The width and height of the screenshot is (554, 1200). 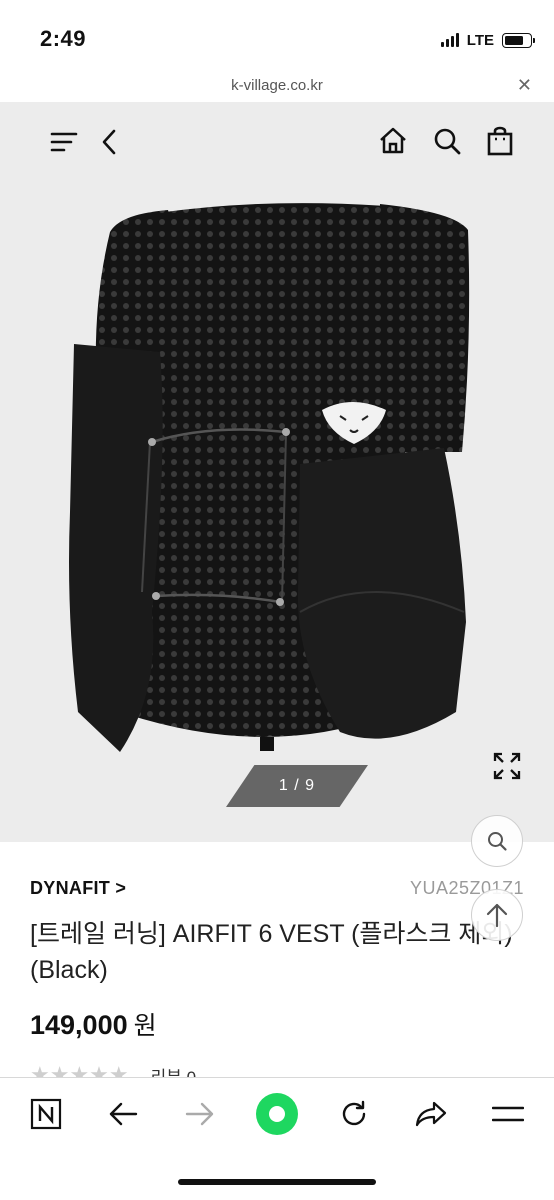 What do you see at coordinates (354, 1114) in the screenshot?
I see `refresh-icon` at bounding box center [354, 1114].